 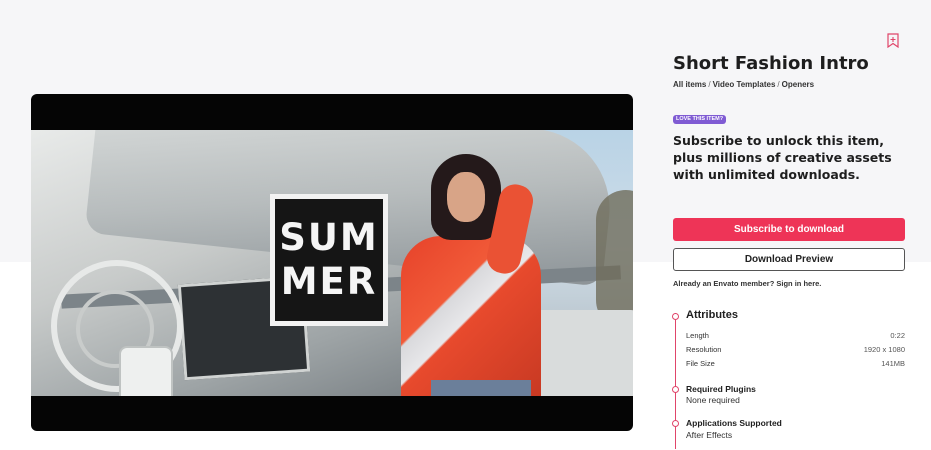 What do you see at coordinates (771, 63) in the screenshot?
I see `item-title: Short Fashion Intro` at bounding box center [771, 63].